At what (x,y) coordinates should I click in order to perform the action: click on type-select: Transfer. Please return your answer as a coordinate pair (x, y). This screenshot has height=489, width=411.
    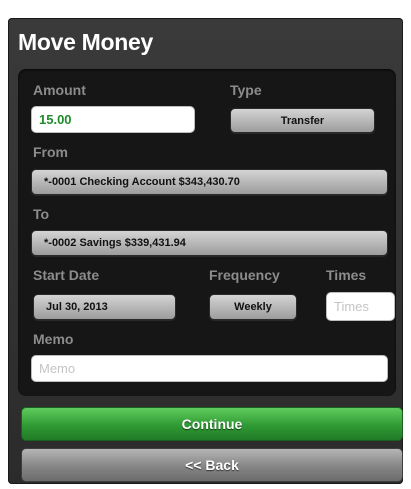
    Looking at the image, I should click on (302, 120).